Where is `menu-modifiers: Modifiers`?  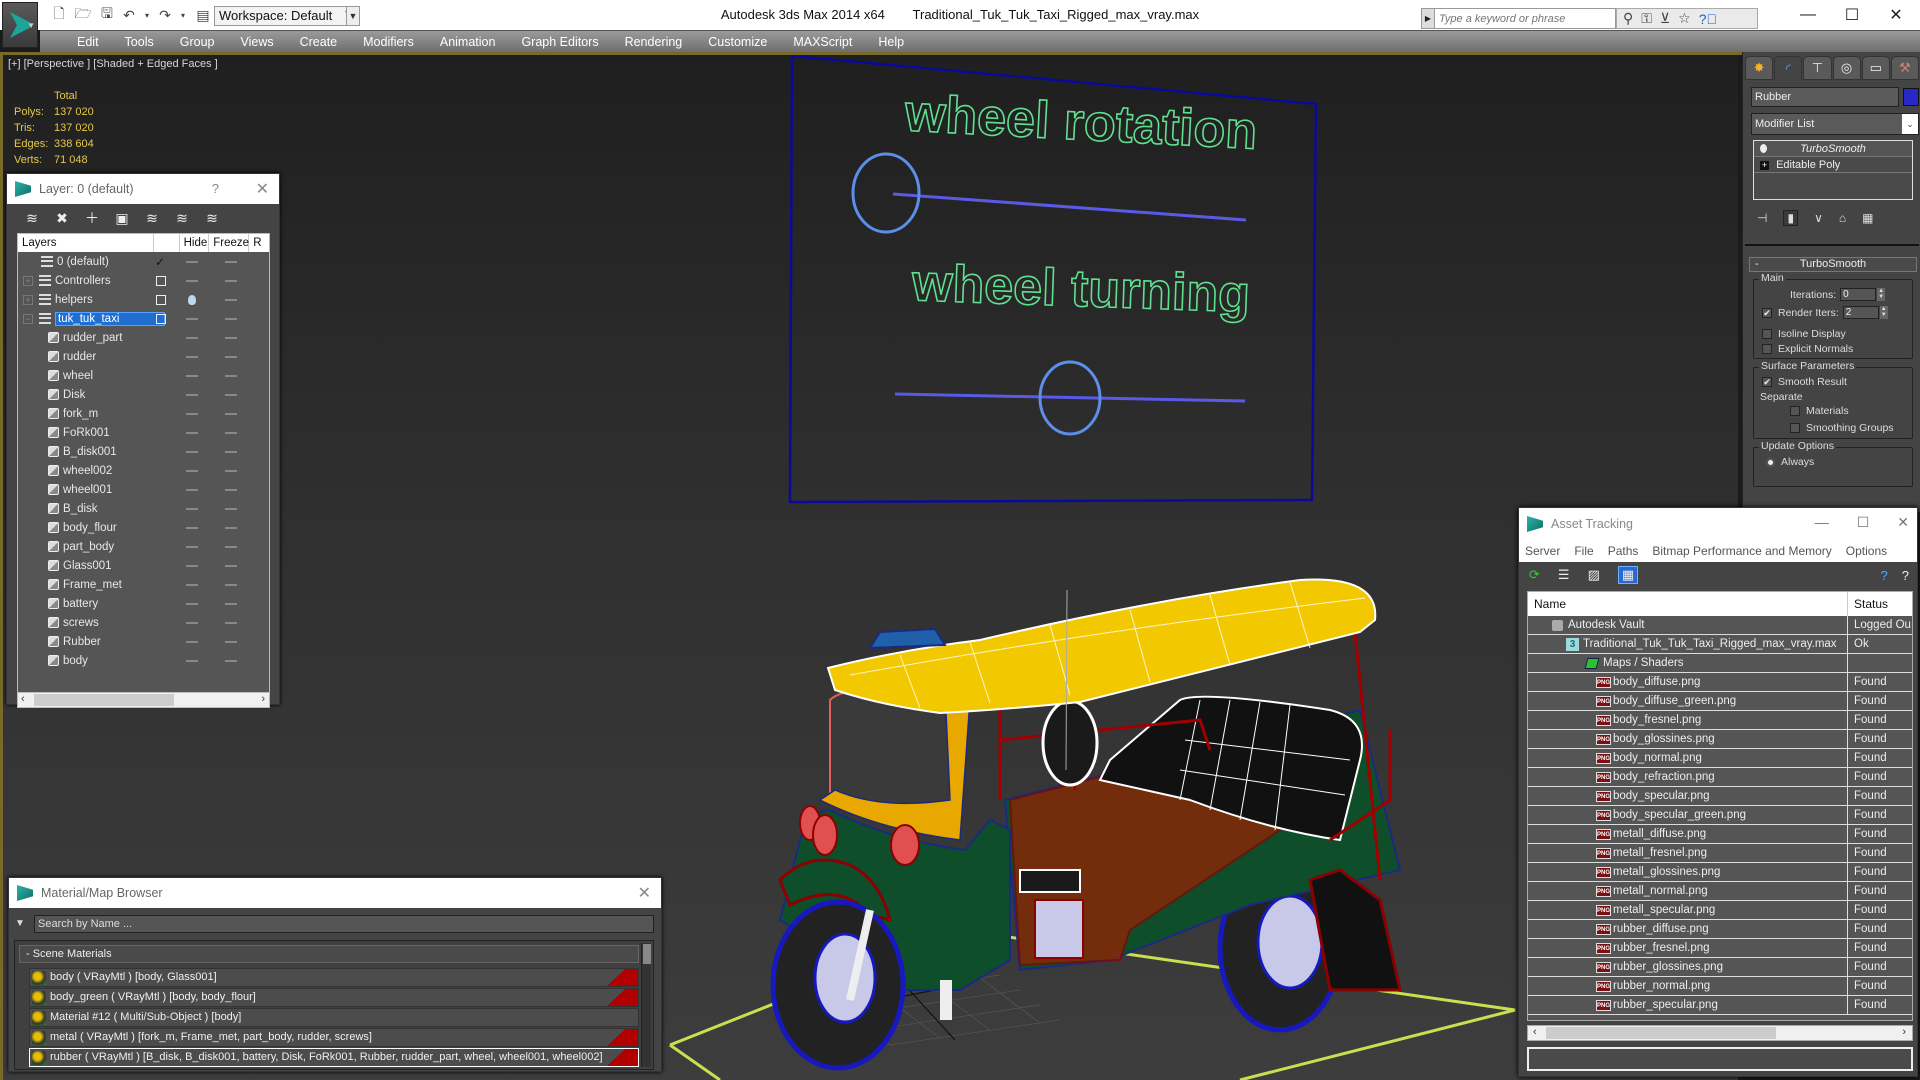
menu-modifiers: Modifiers is located at coordinates (388, 42).